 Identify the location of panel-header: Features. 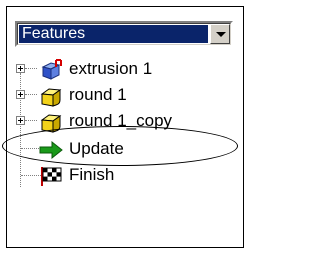
(125, 32).